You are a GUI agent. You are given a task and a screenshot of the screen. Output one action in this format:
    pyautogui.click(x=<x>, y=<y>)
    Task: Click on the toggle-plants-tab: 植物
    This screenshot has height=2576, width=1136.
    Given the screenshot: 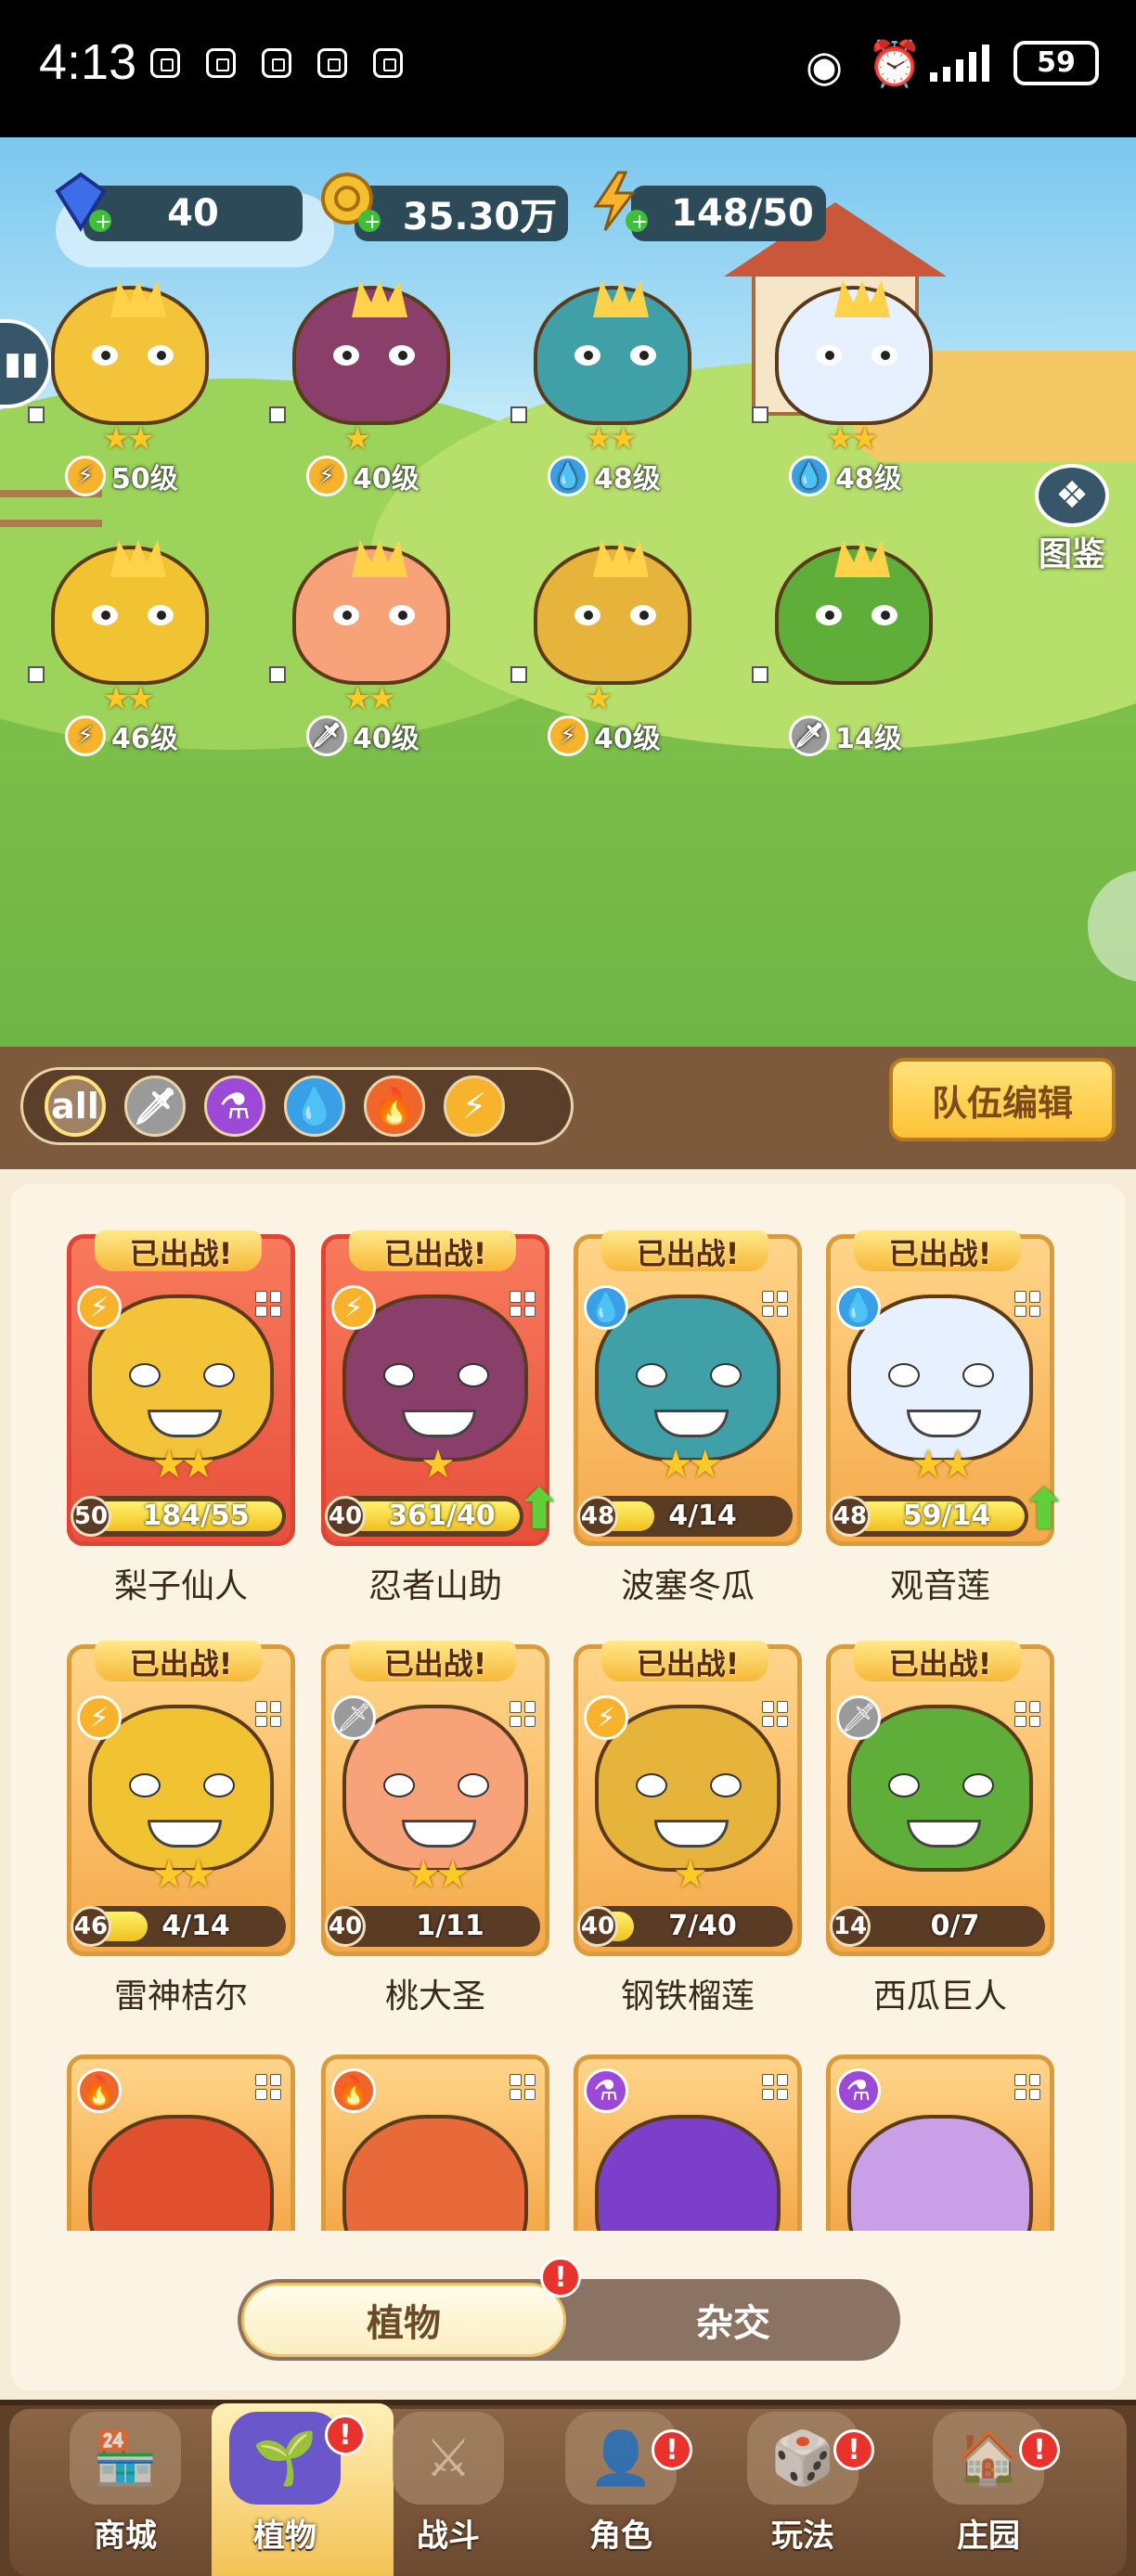 What is the action you would take?
    pyautogui.click(x=403, y=2320)
    